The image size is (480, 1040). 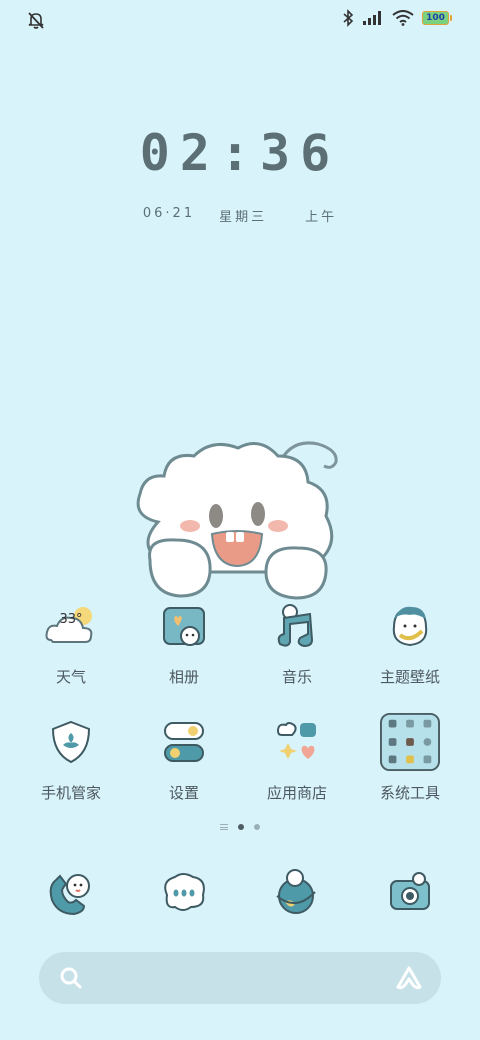 I want to click on camera-icon, so click(x=410, y=891).